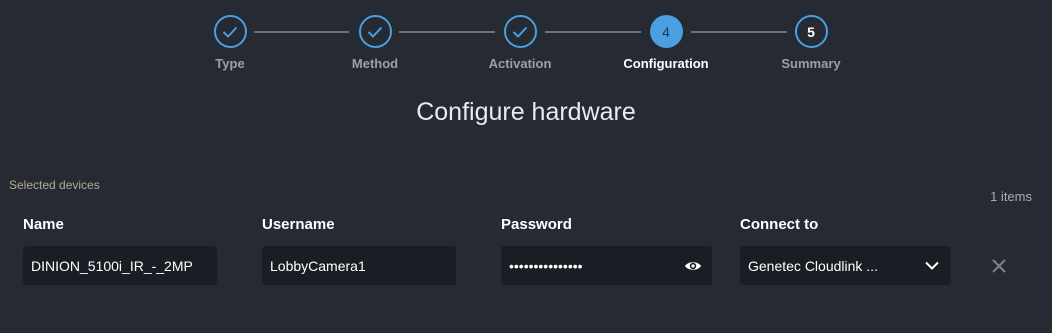  I want to click on column-header-connect-to: Connect to, so click(779, 224).